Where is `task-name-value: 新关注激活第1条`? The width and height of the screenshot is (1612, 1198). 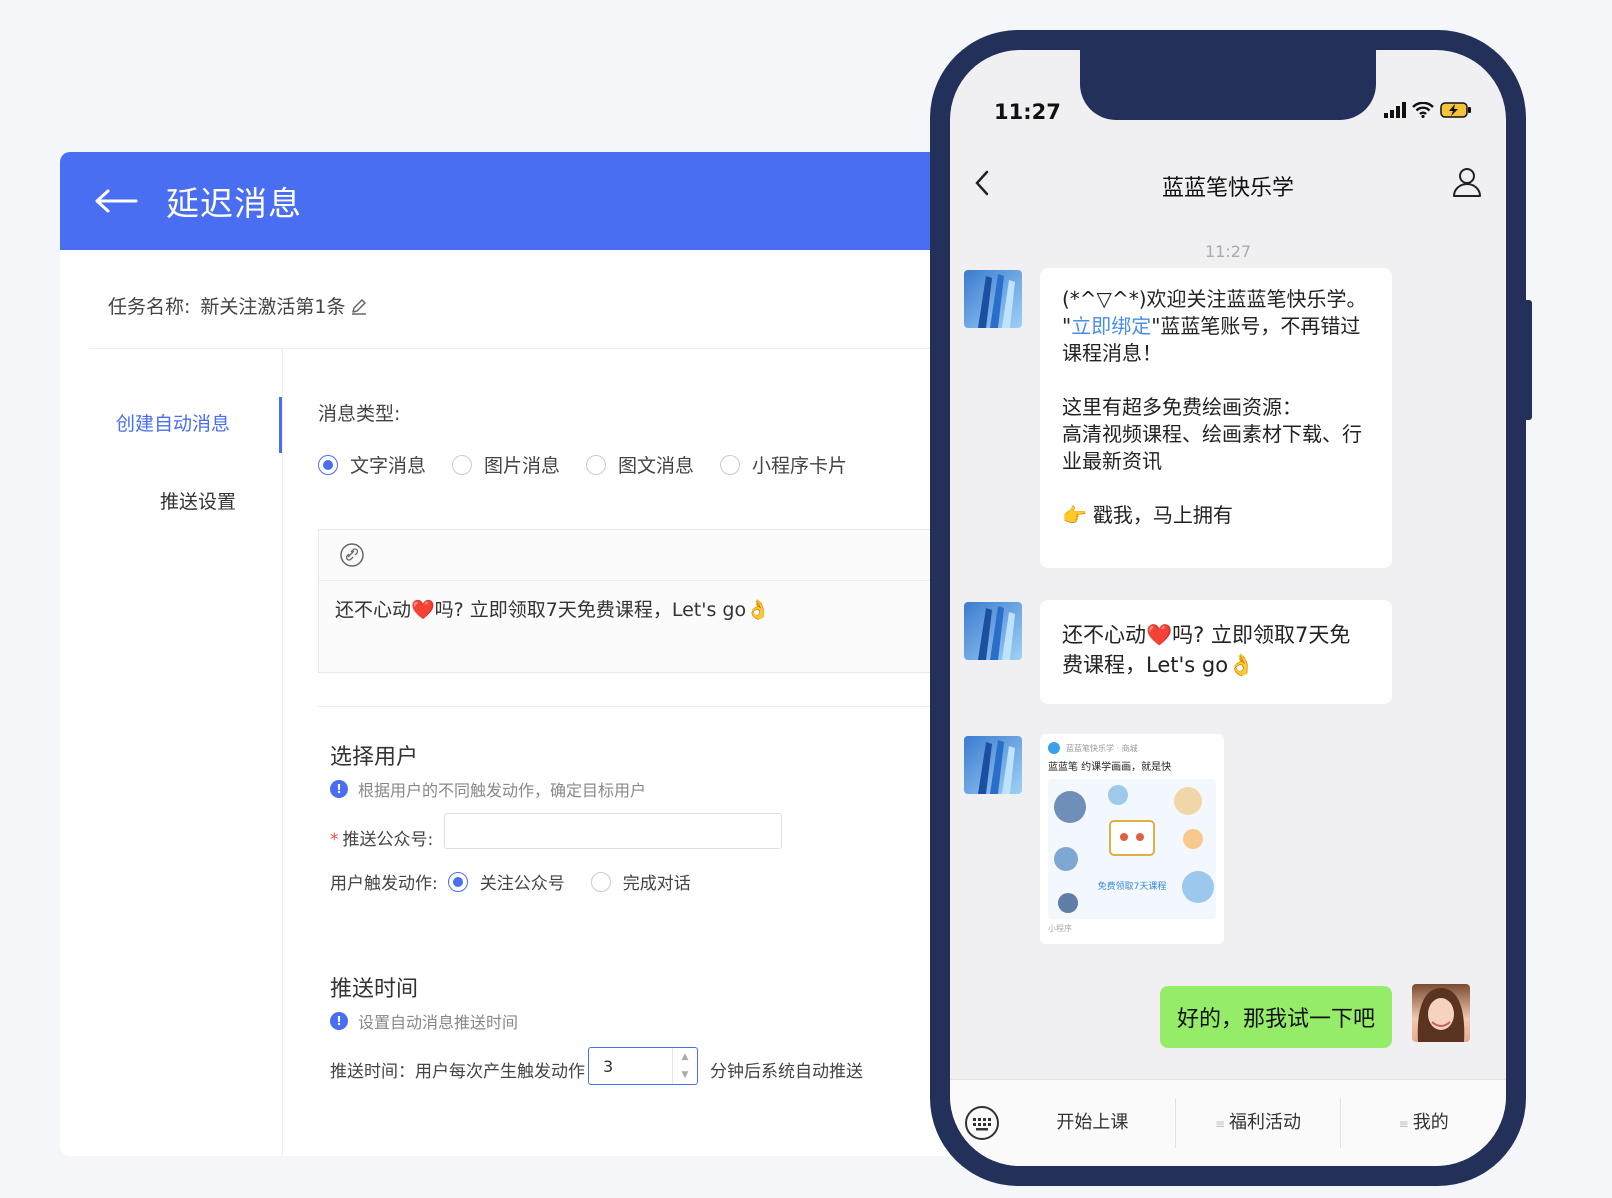
task-name-value: 新关注激活第1条 is located at coordinates (273, 307).